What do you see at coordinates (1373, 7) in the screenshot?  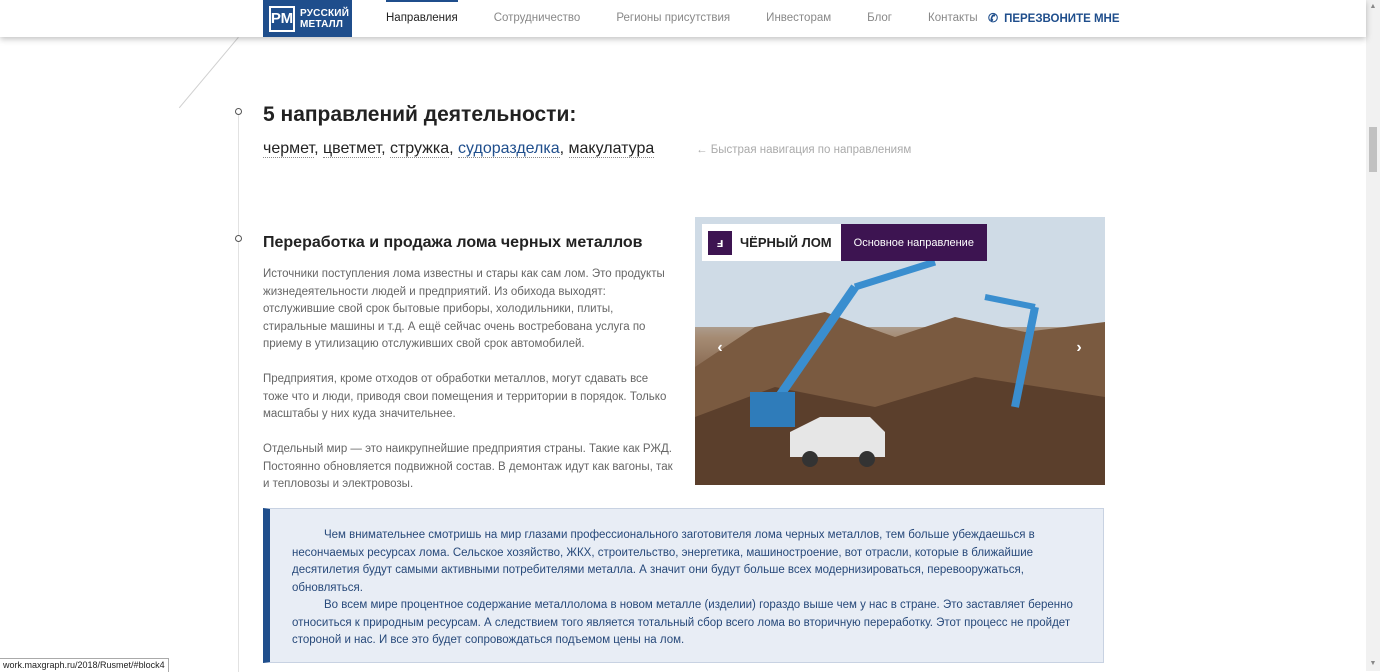 I see `scroll-up-icon: ▲` at bounding box center [1373, 7].